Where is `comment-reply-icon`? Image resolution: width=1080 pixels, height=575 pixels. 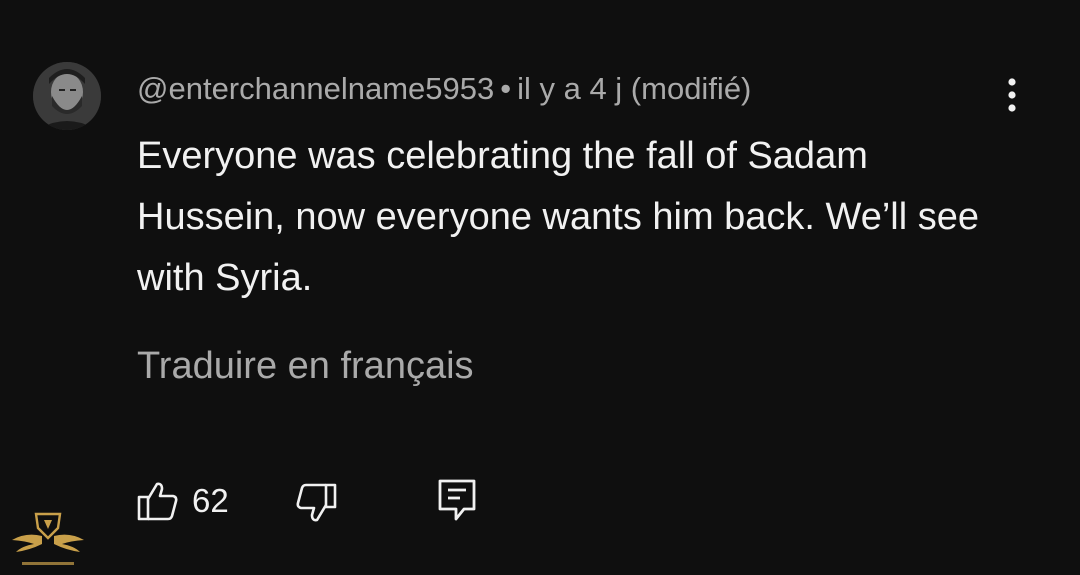 comment-reply-icon is located at coordinates (457, 500).